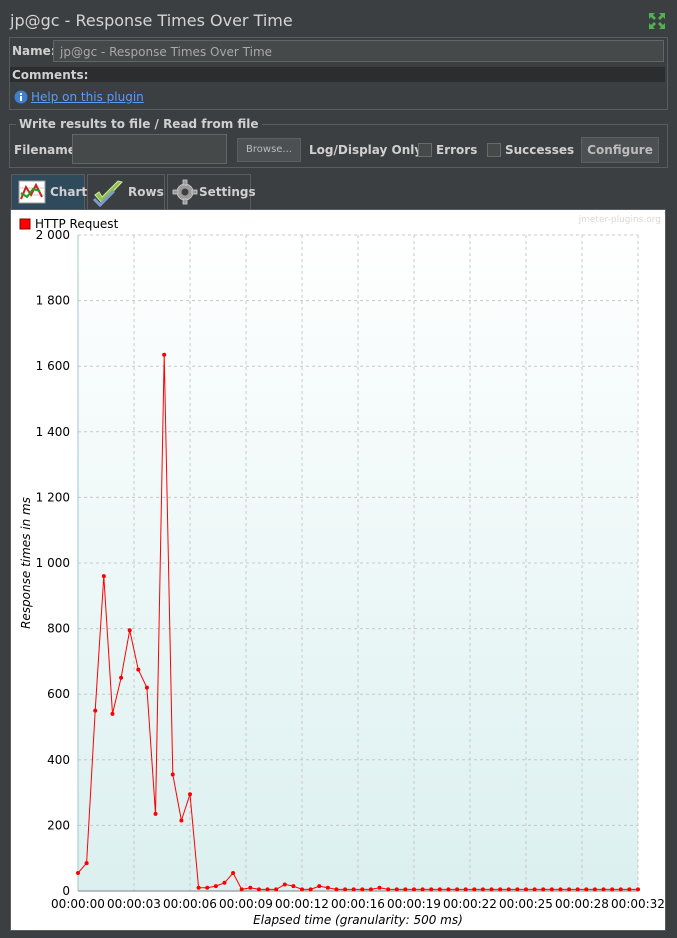  I want to click on checkmark-icon, so click(107, 193).